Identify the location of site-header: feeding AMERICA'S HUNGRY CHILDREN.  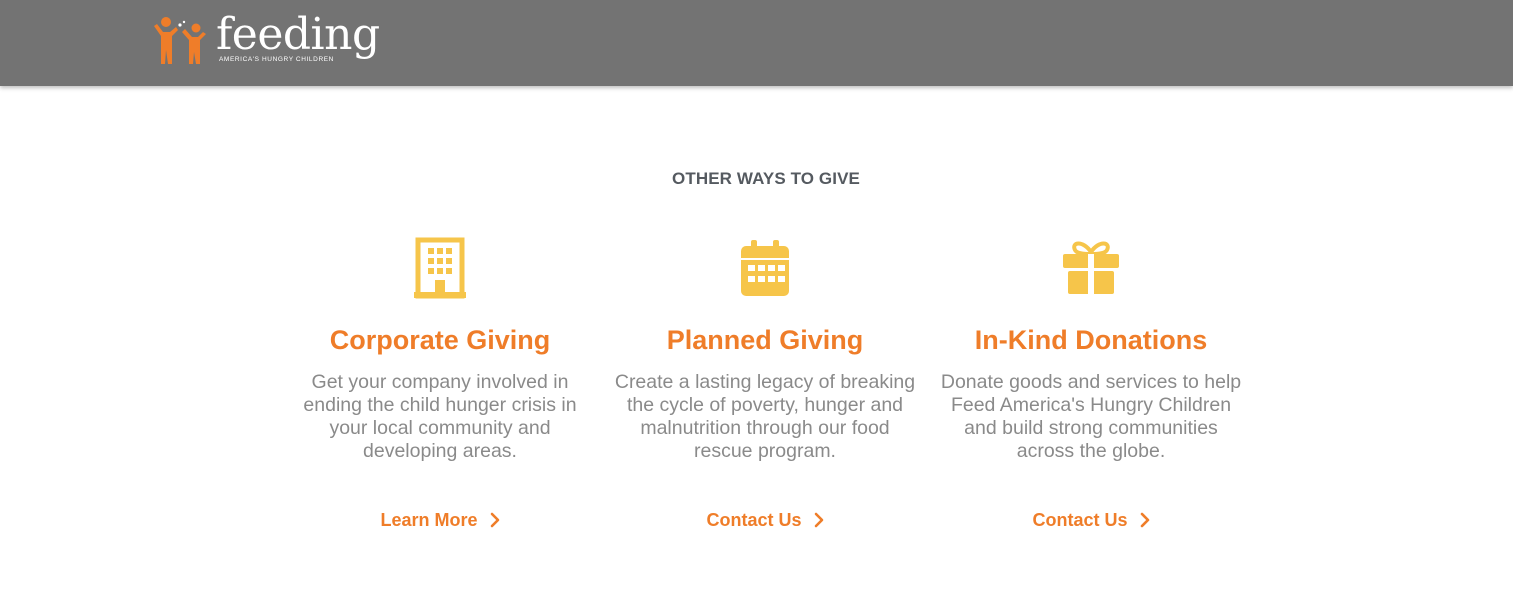
(756, 43).